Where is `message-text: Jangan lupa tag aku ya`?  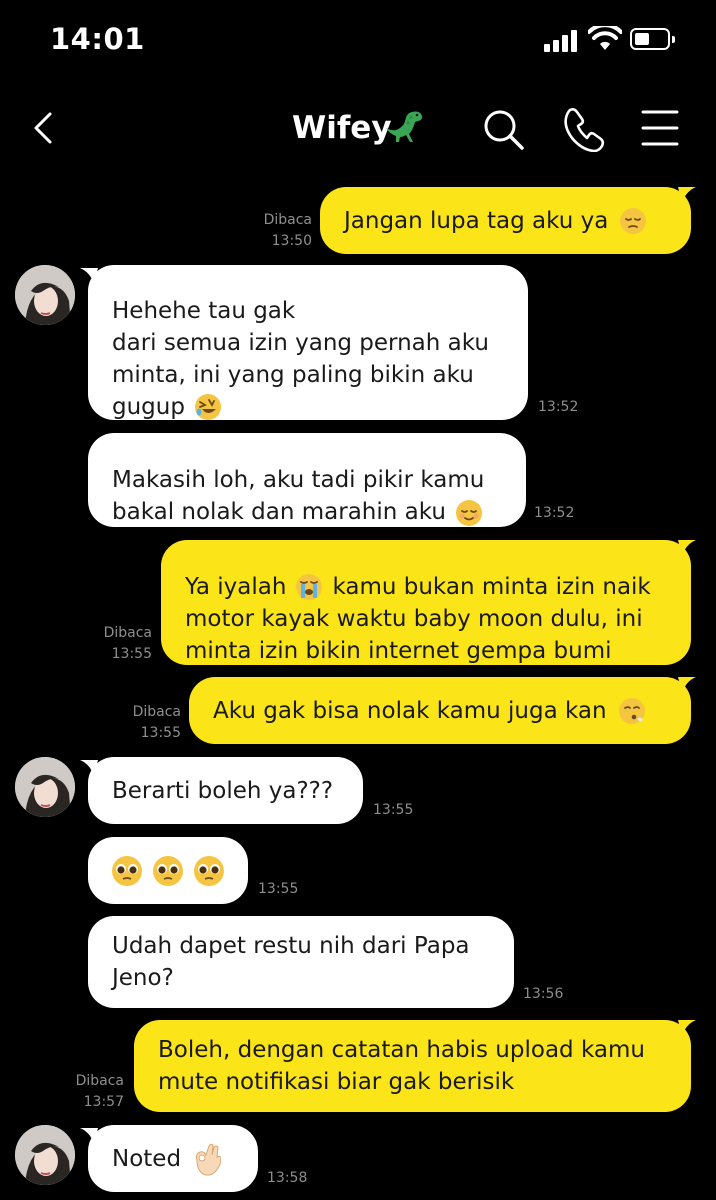
message-text: Jangan lupa tag aku ya is located at coordinates (476, 220).